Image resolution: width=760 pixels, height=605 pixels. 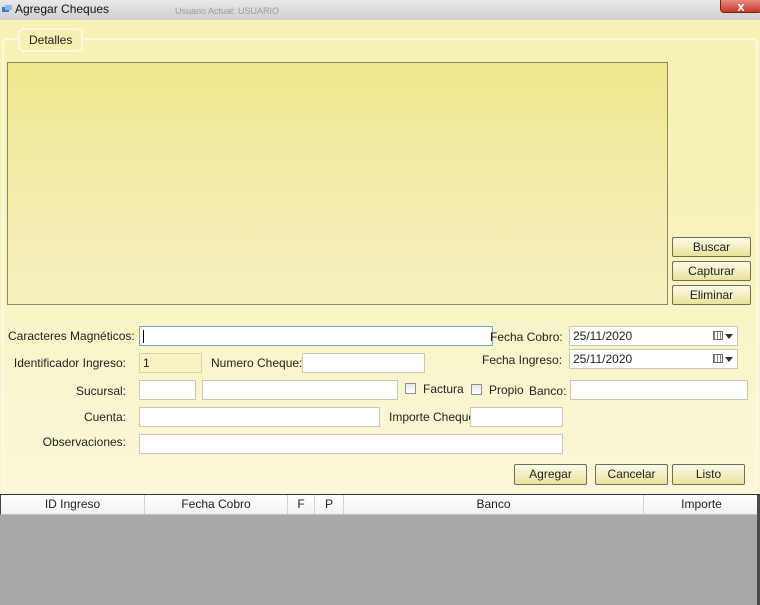 I want to click on agregar-button: Agregar, so click(x=550, y=474).